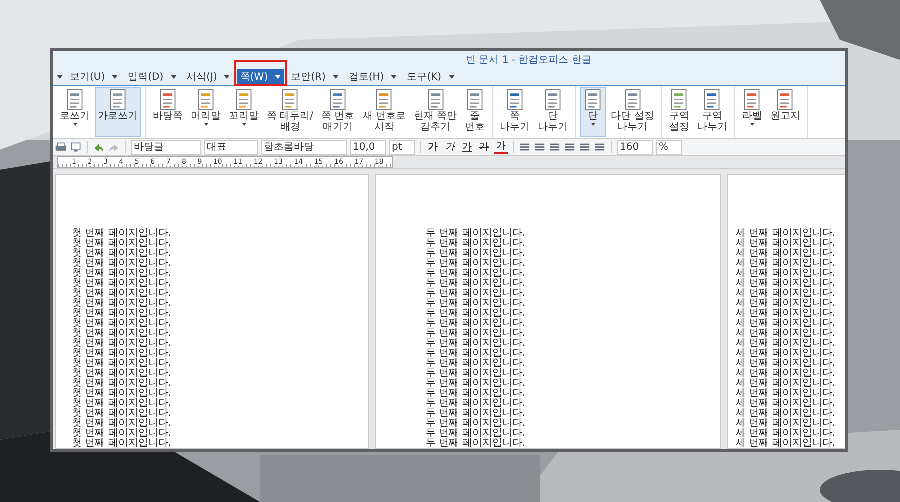  Describe the element at coordinates (304, 147) in the screenshot. I see `font-dropdown: 함초롬바탕` at that location.